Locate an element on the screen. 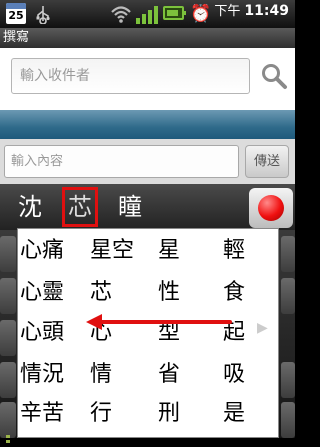 The image size is (320, 447). clock-ampm: 下午 is located at coordinates (227, 11).